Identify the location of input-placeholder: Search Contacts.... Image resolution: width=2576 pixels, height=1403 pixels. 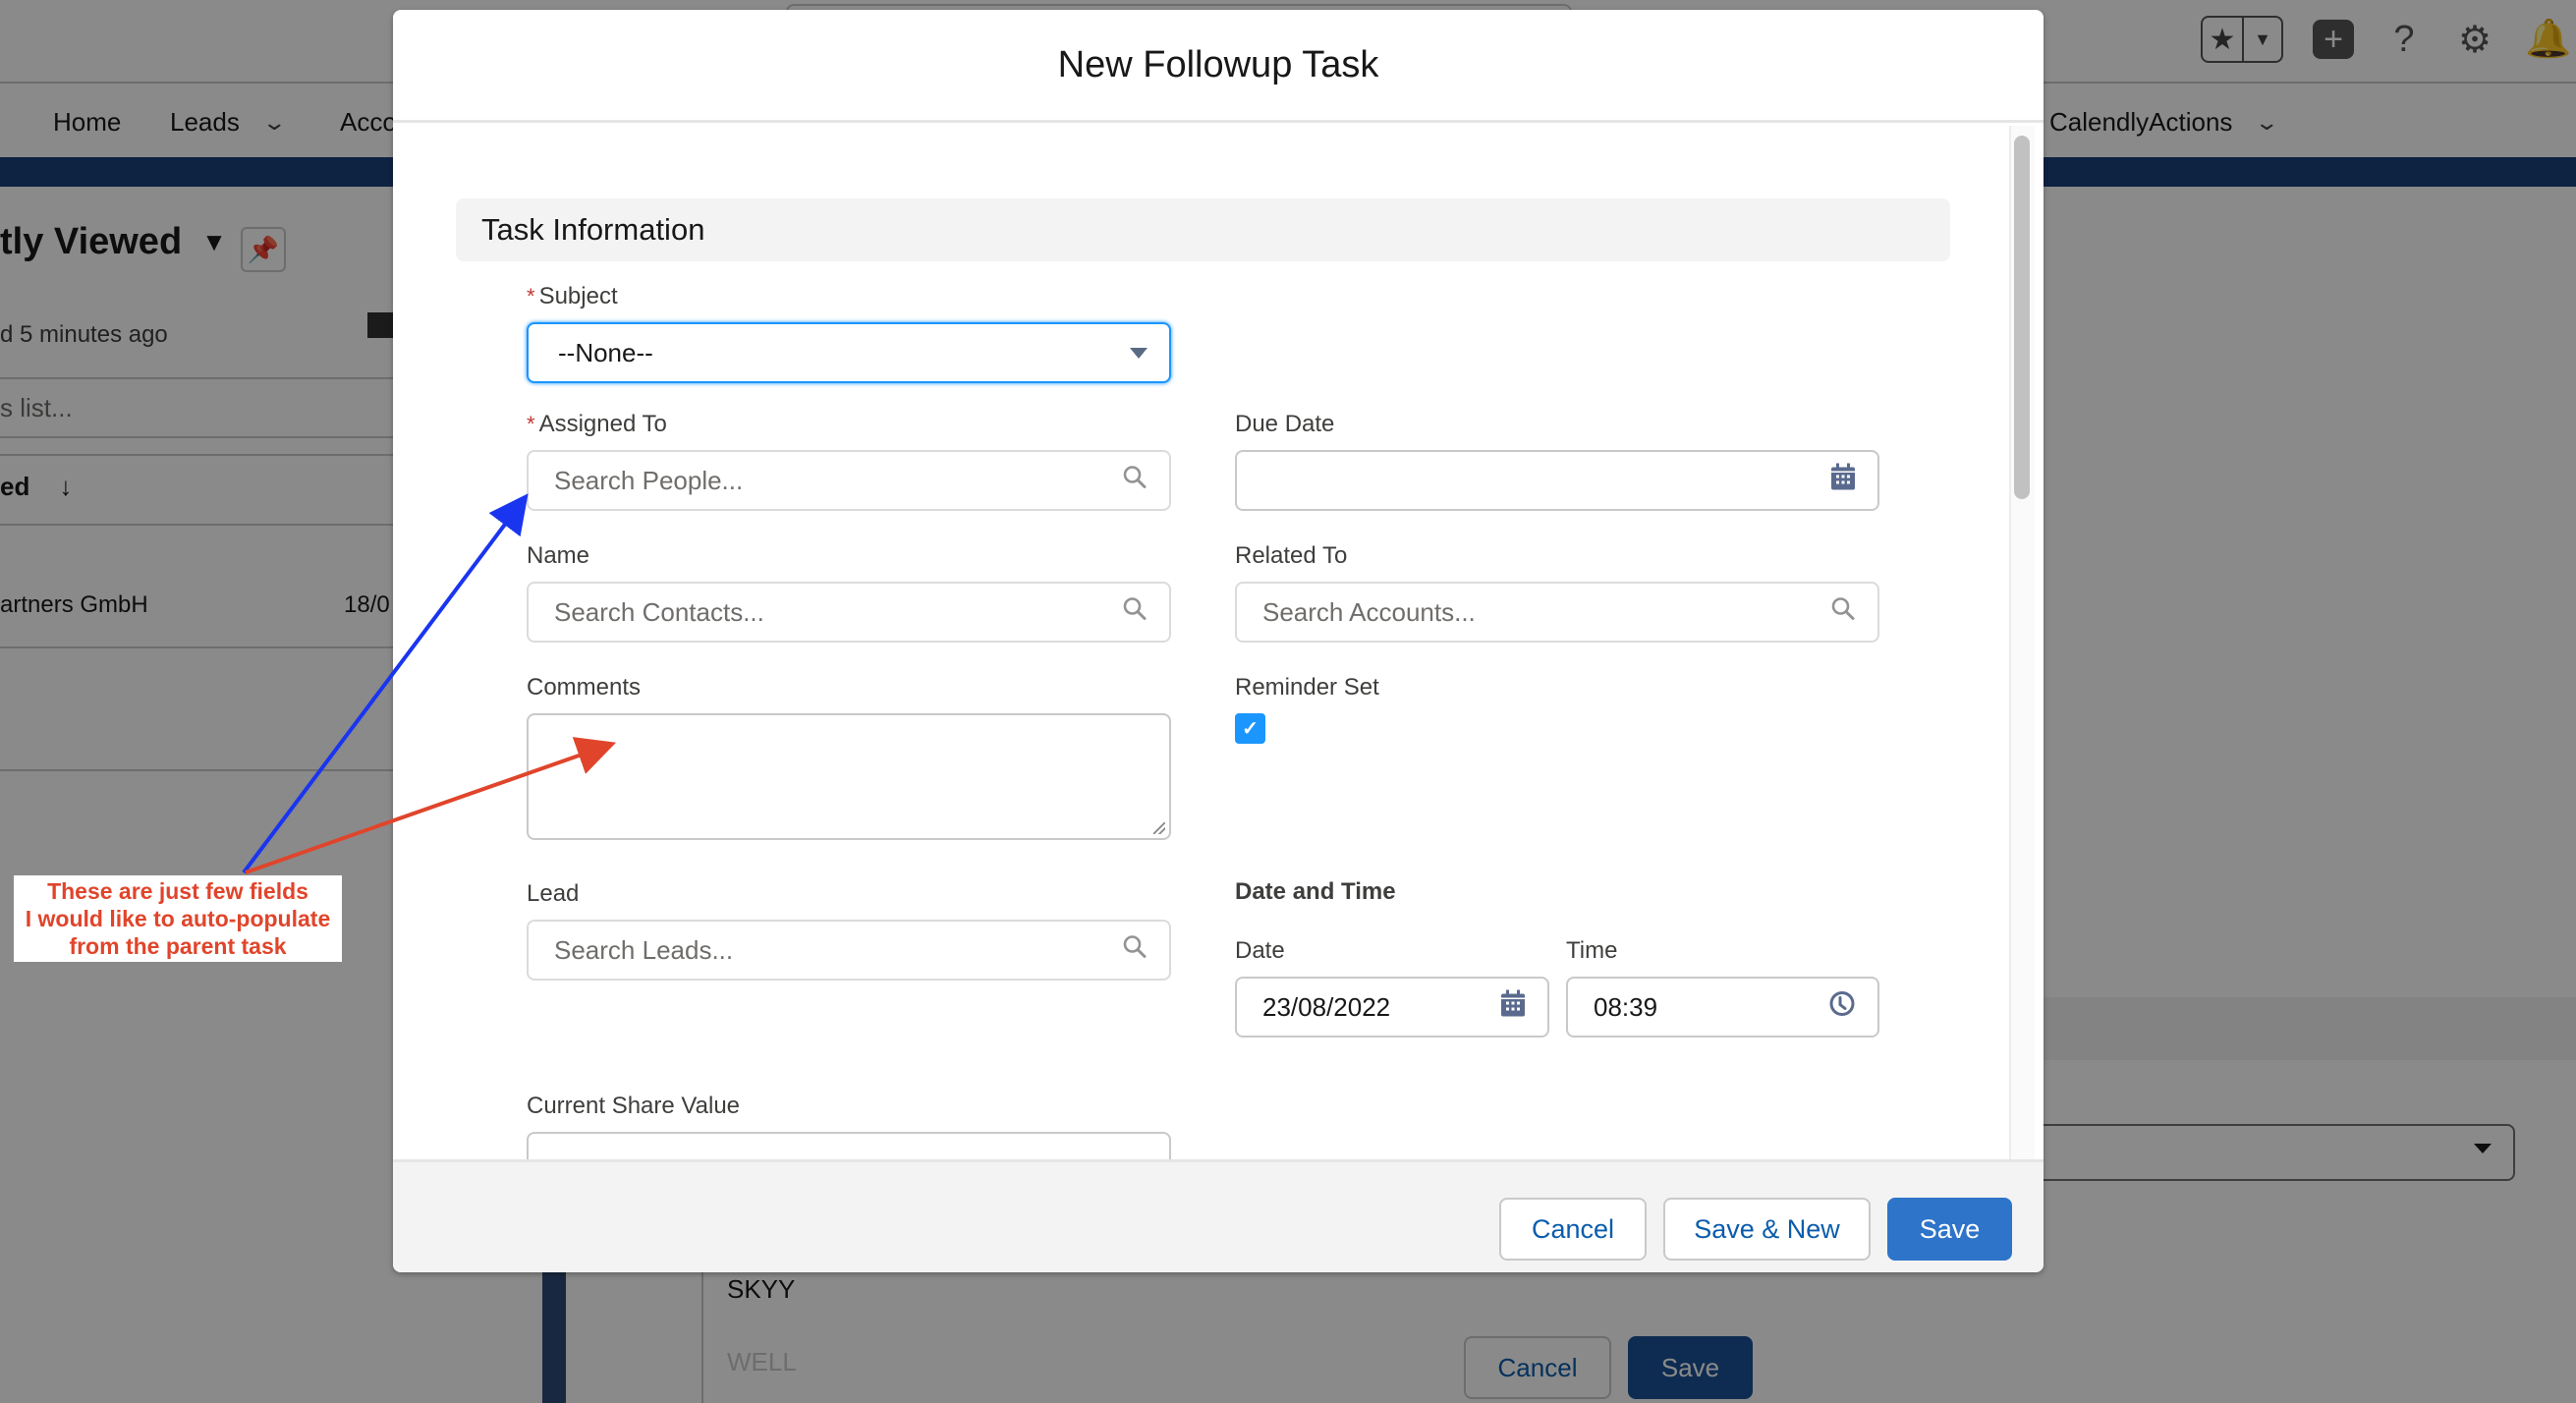
(659, 611).